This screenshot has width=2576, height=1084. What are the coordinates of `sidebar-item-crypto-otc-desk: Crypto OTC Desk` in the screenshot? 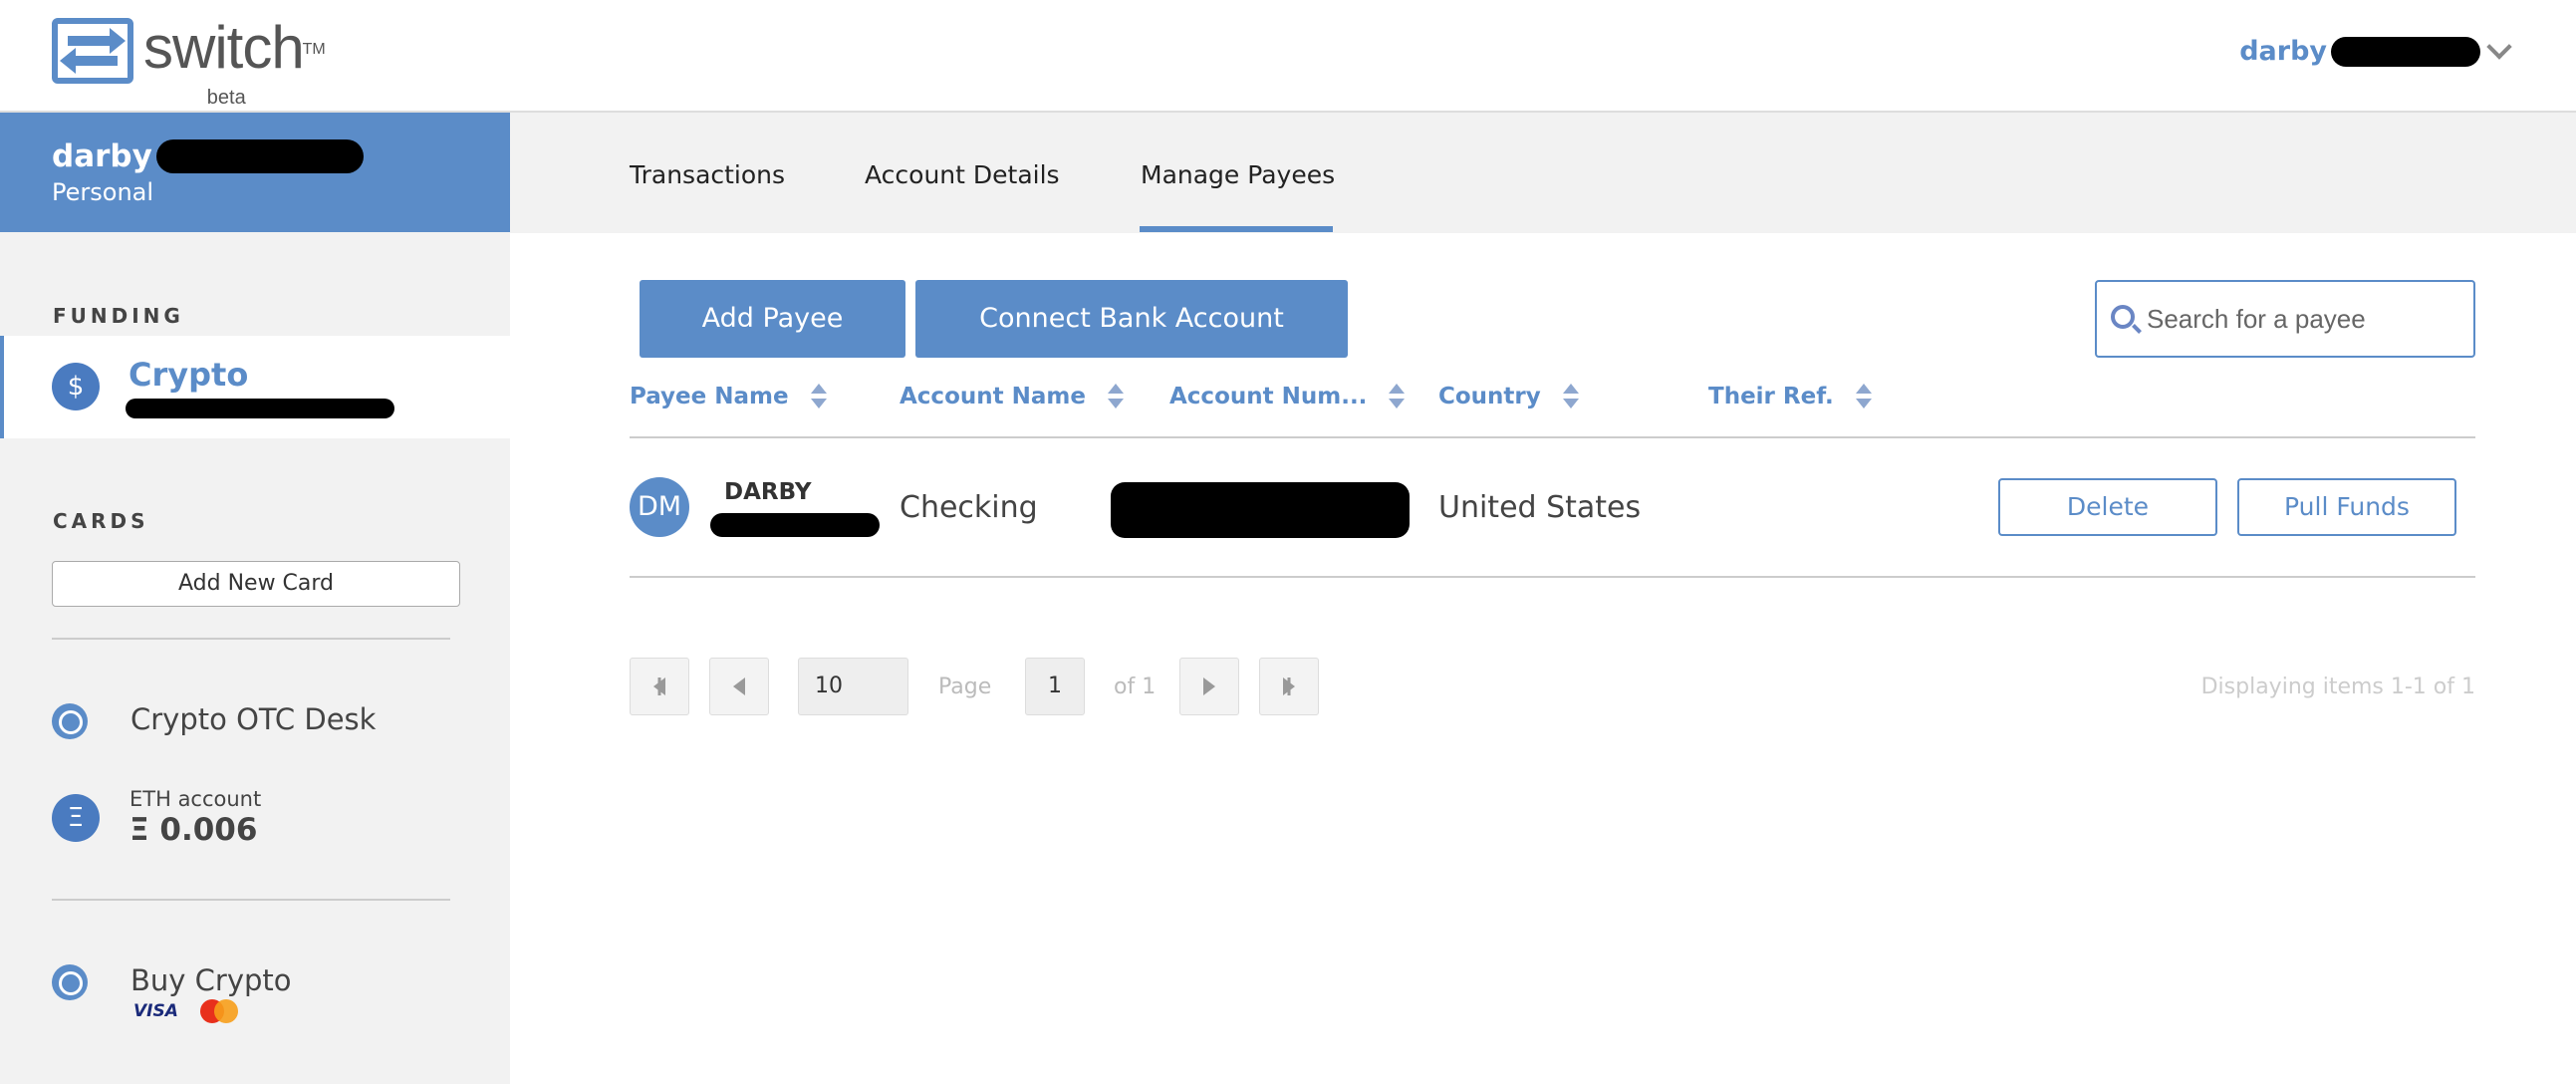 It's located at (253, 719).